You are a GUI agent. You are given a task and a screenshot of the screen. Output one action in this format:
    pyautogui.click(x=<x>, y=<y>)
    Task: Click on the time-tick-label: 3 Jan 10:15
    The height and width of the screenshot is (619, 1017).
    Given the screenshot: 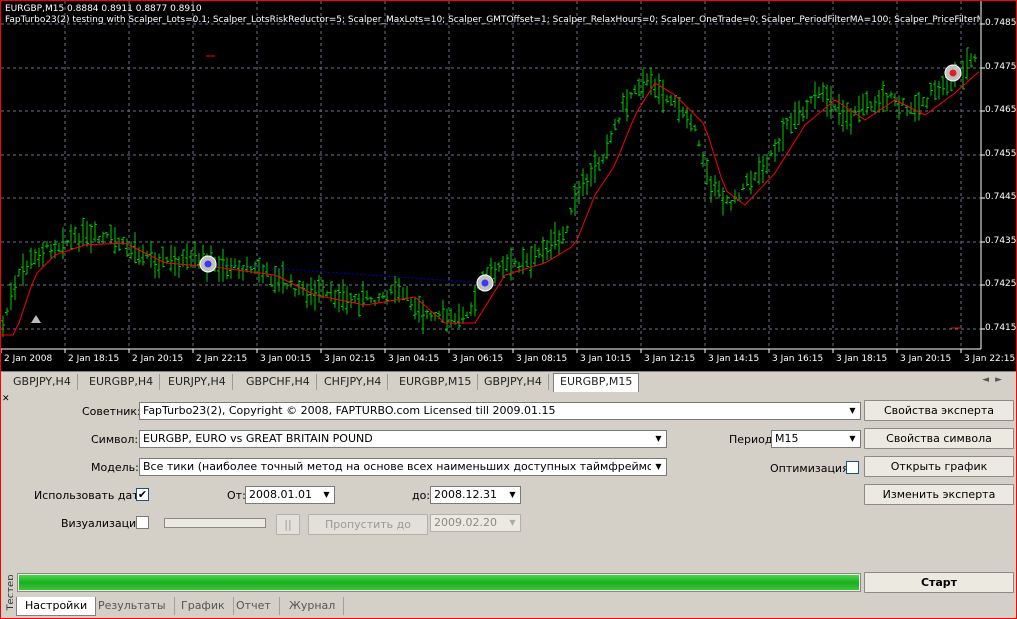 What is the action you would take?
    pyautogui.click(x=606, y=359)
    